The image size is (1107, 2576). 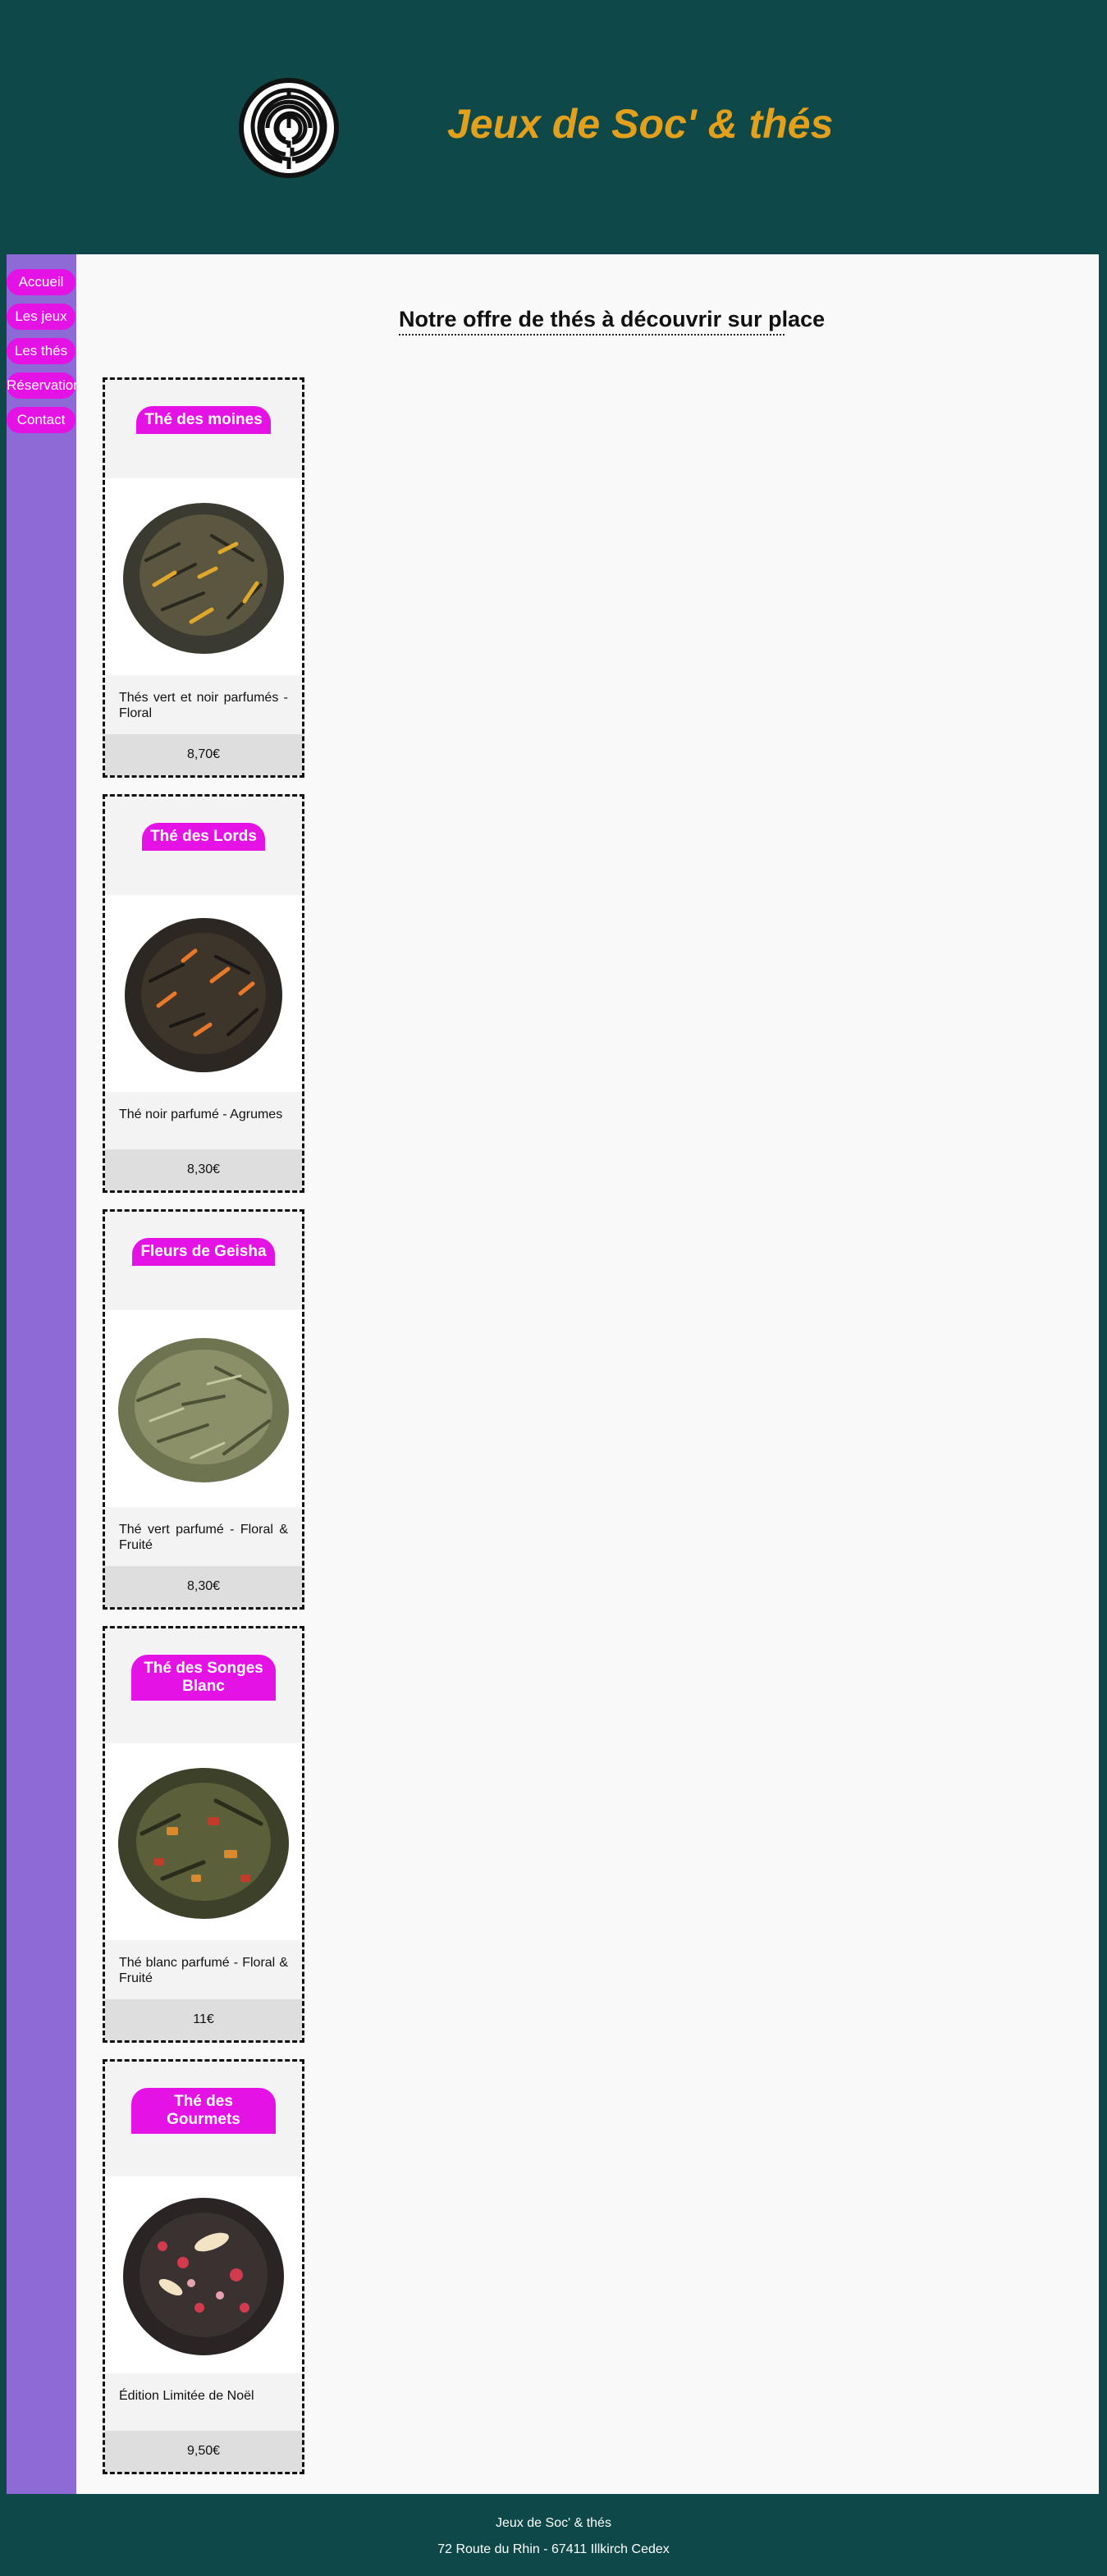 I want to click on nav-item-reservation: Réservation, so click(x=44, y=386).